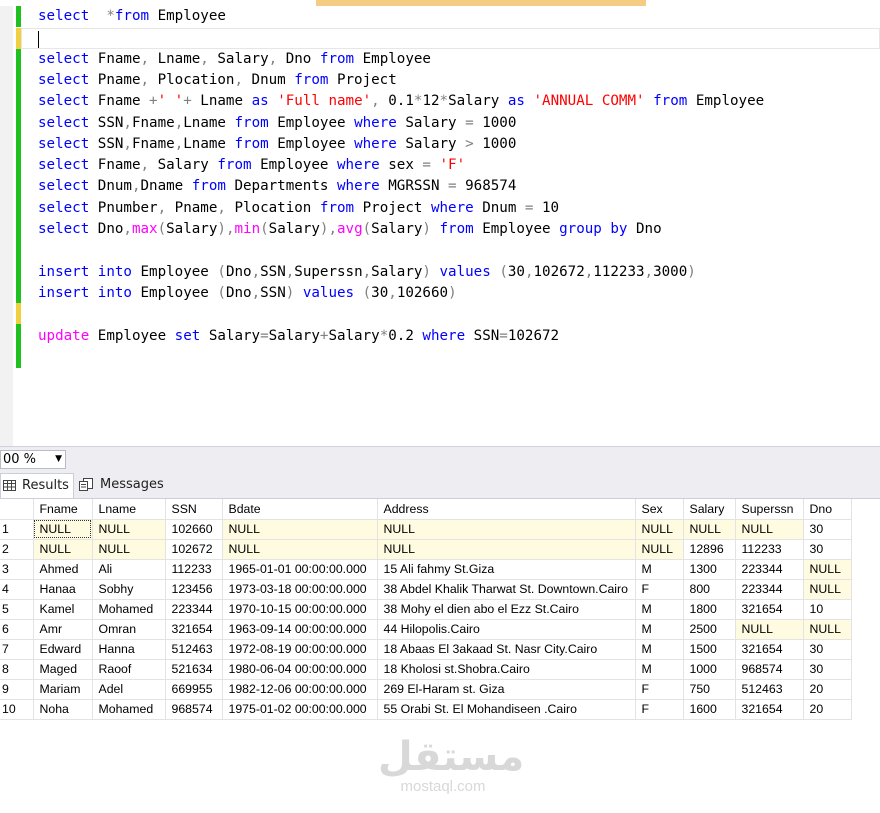 This screenshot has height=813, width=880. What do you see at coordinates (17, 529) in the screenshot?
I see `row-number: 1` at bounding box center [17, 529].